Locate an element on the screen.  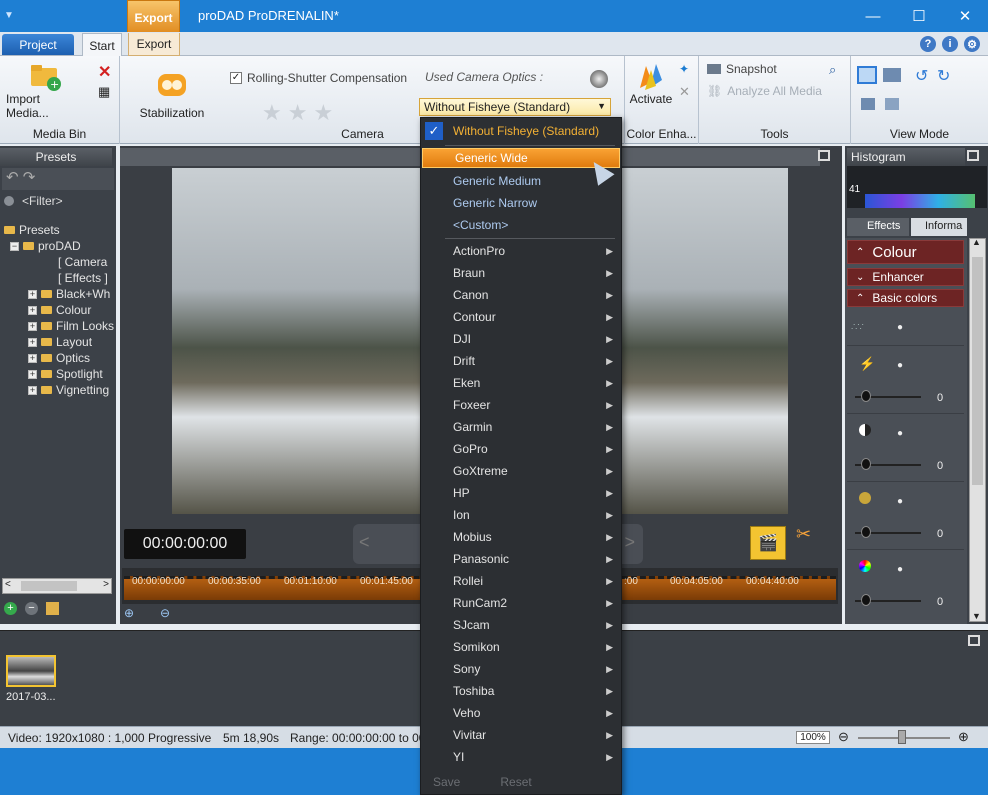
context-tab-export: Export is located at coordinates (153, 17).